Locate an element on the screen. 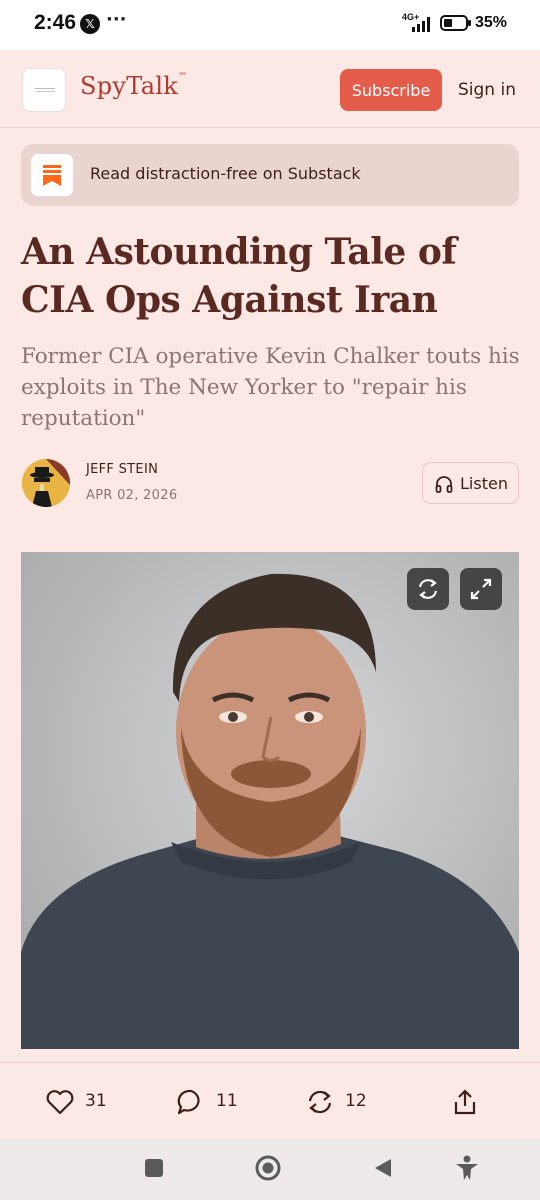 Image resolution: width=540 pixels, height=1200 pixels. post-actions-bar: 31 11 12 is located at coordinates (270, 1100).